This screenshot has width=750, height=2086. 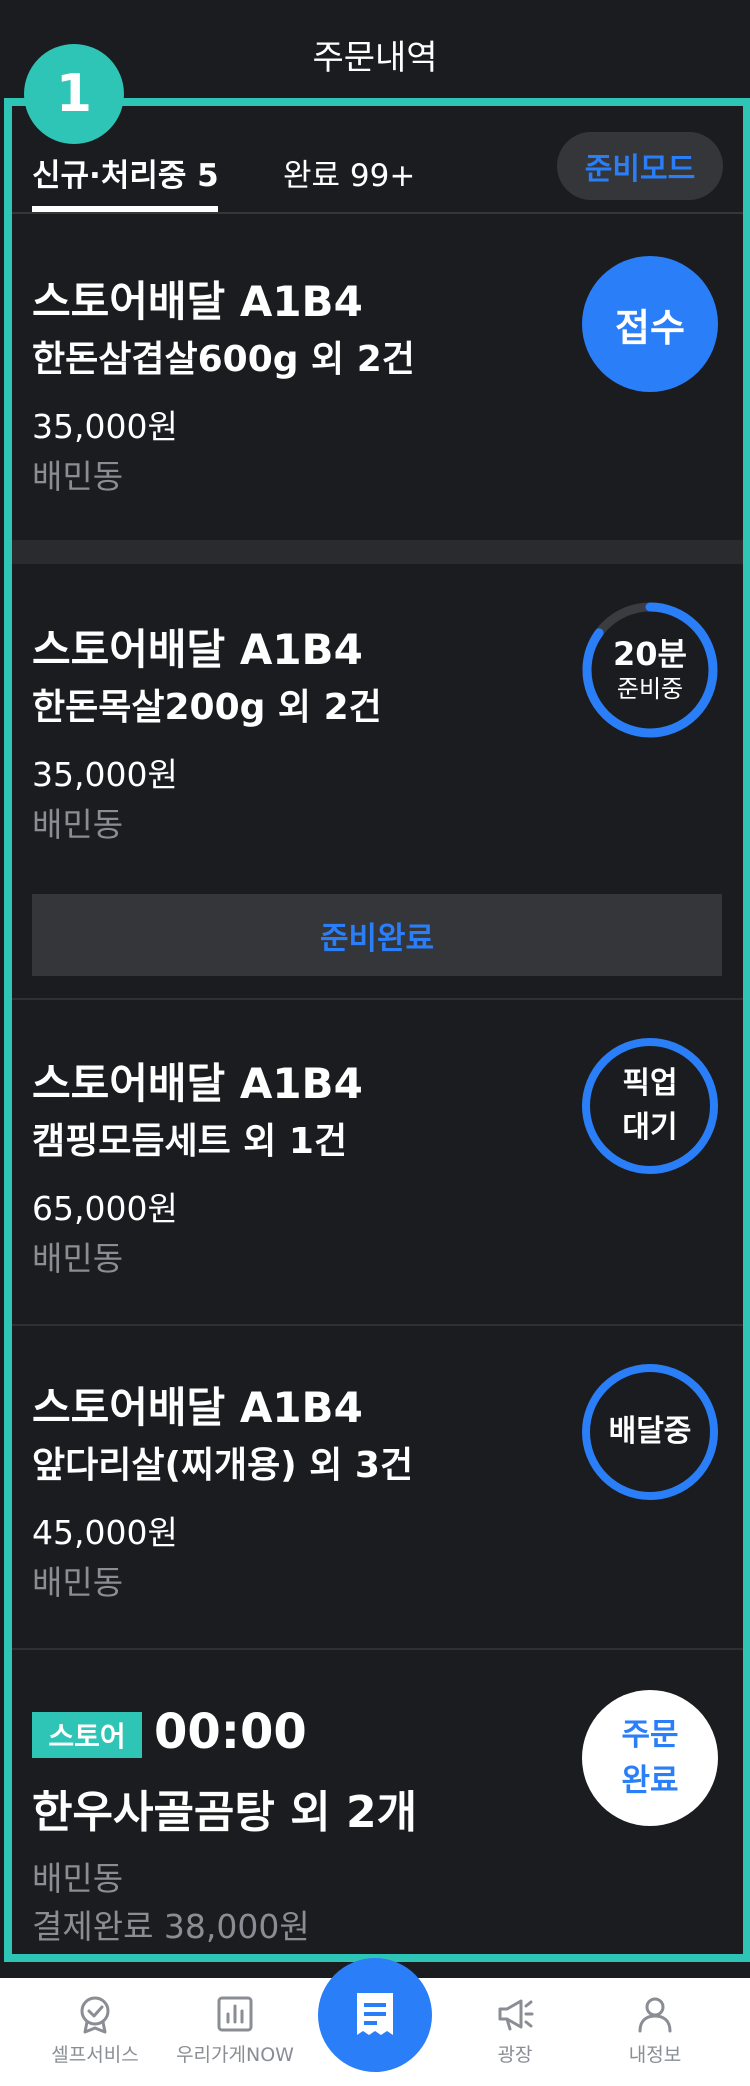 I want to click on step-badge: 1, so click(x=74, y=94).